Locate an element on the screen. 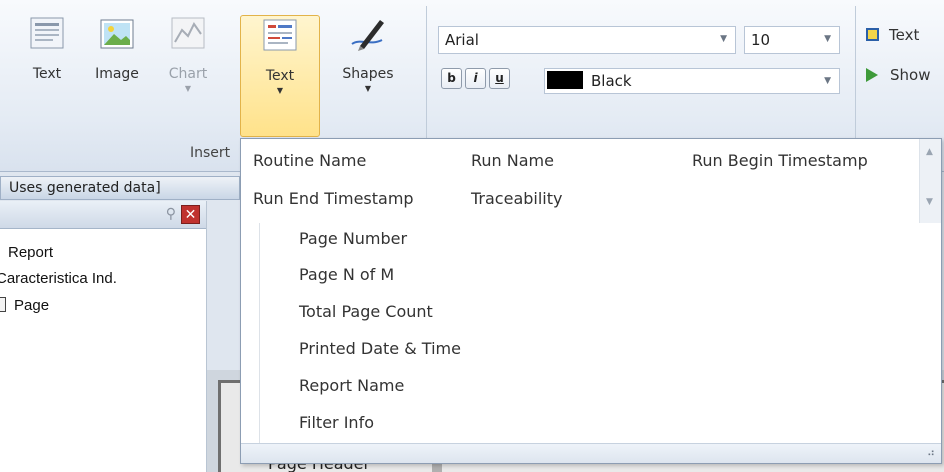 The width and height of the screenshot is (944, 472). insert-text-label: Text is located at coordinates (47, 74).